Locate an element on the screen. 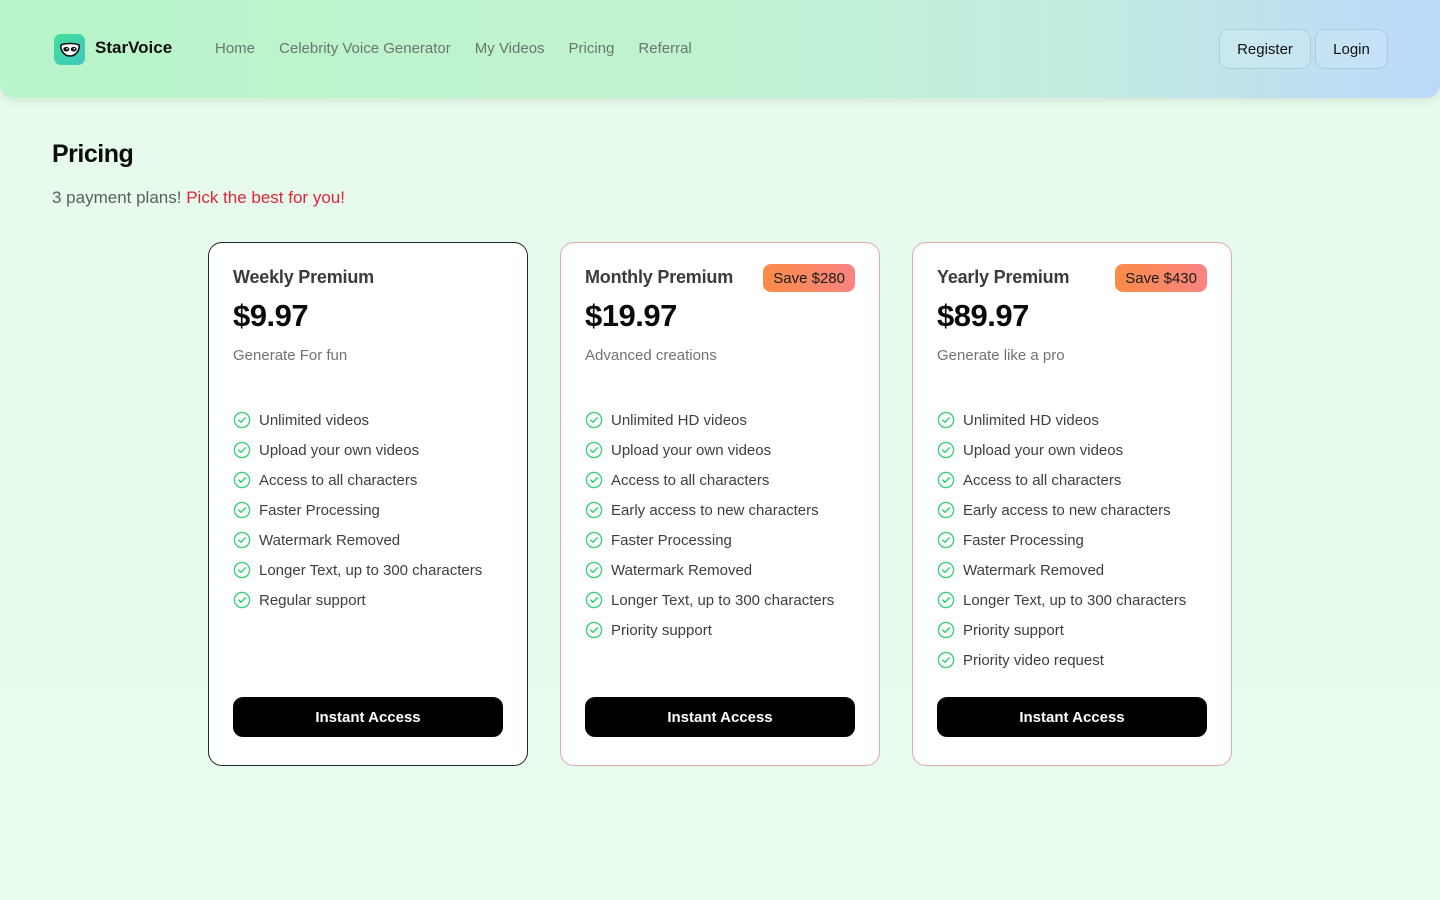 The image size is (1440, 900). save-badge: Save $430 is located at coordinates (1161, 278).